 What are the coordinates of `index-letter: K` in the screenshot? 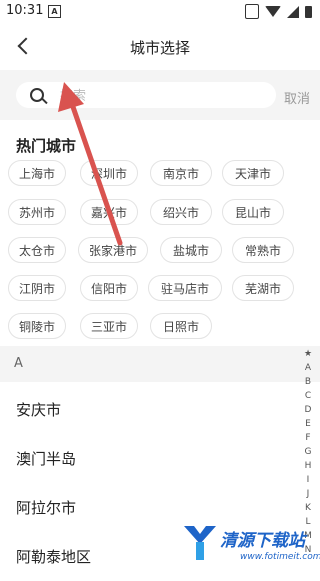 It's located at (308, 508).